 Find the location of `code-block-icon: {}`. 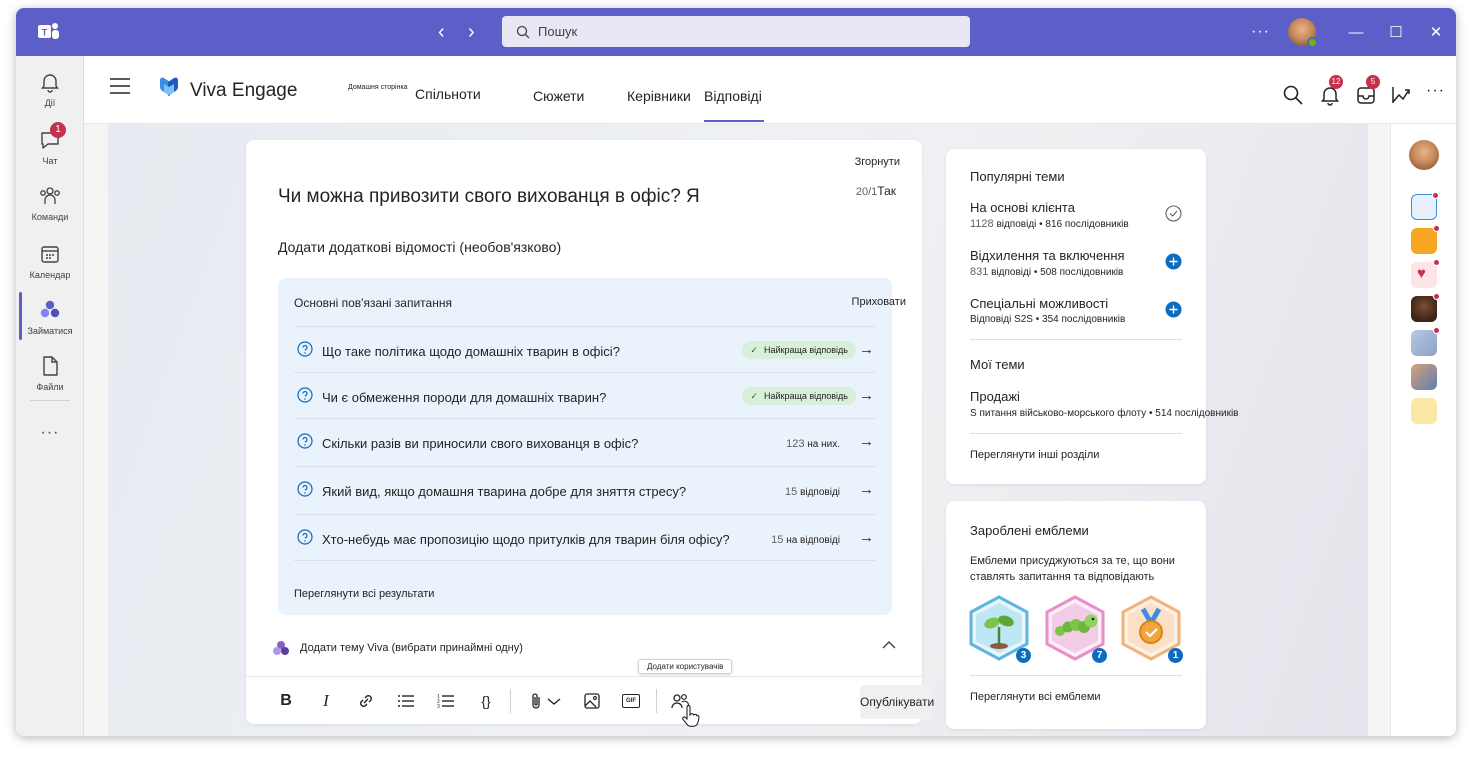

code-block-icon: {} is located at coordinates (486, 701).